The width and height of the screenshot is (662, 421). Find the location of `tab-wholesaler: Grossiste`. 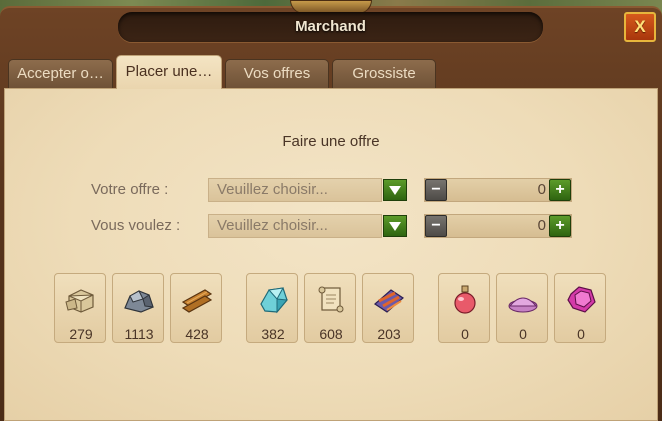

tab-wholesaler: Grossiste is located at coordinates (384, 73).